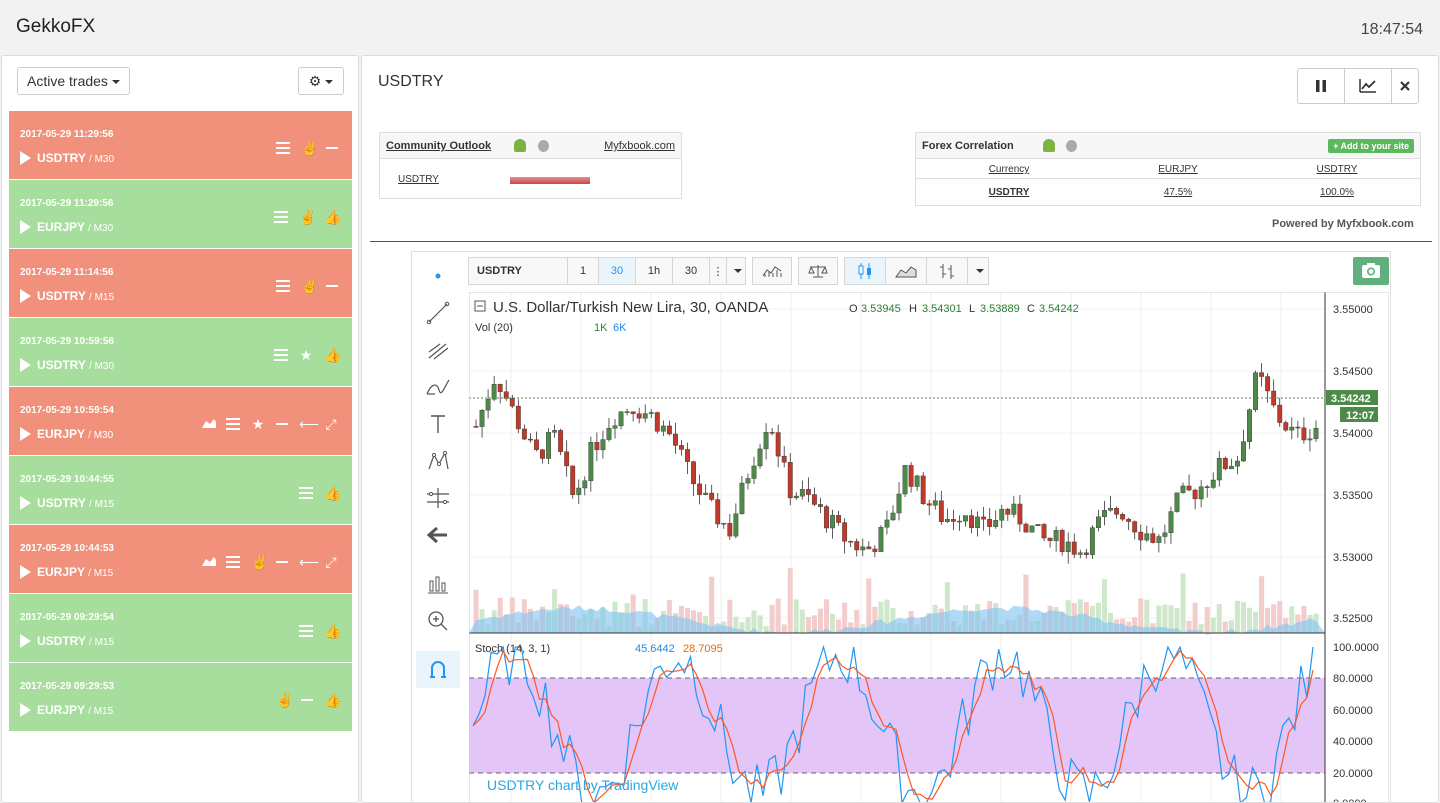 The height and width of the screenshot is (803, 1440). I want to click on trade-row: 2017-05-29 11:14:56 USDTRY / M15 ✌, so click(180, 283).